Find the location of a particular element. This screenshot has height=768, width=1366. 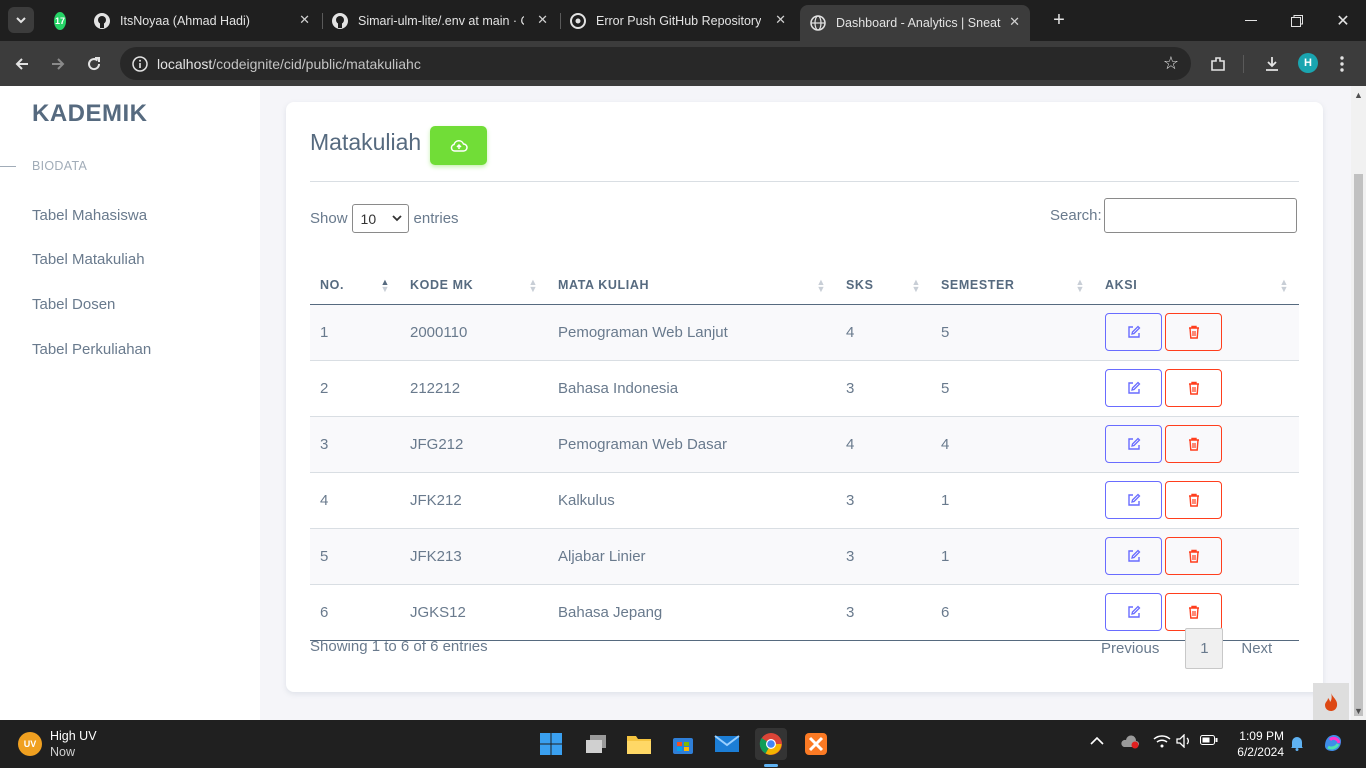

copilot-icon is located at coordinates (1333, 744).